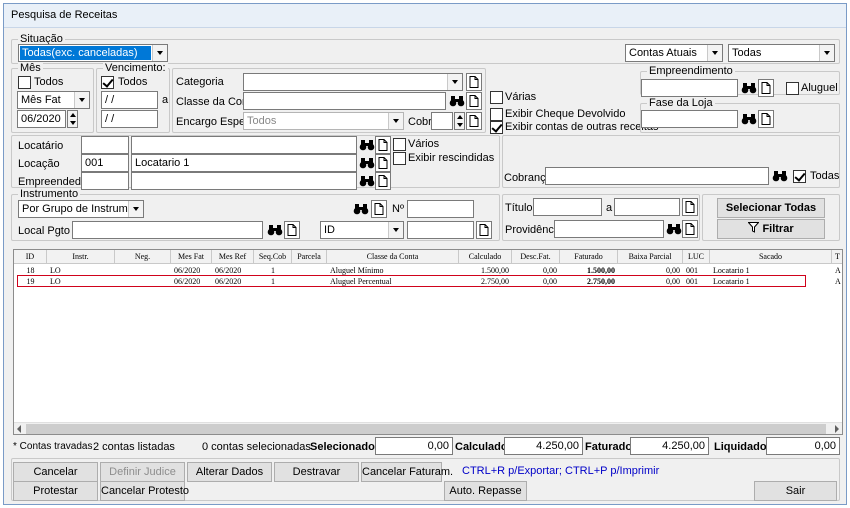 The image size is (850, 508). I want to click on grid-header-cell: T, so click(837, 257).